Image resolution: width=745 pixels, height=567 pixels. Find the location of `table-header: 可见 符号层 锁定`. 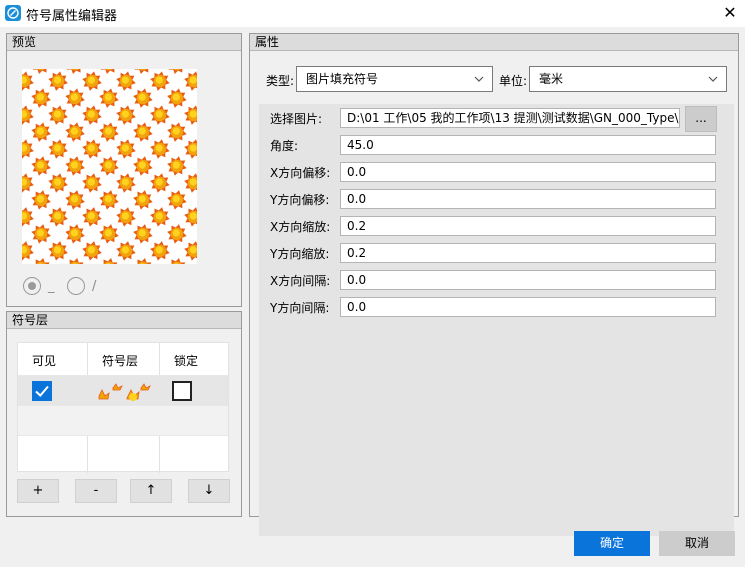

table-header: 可见 符号层 锁定 is located at coordinates (123, 359).